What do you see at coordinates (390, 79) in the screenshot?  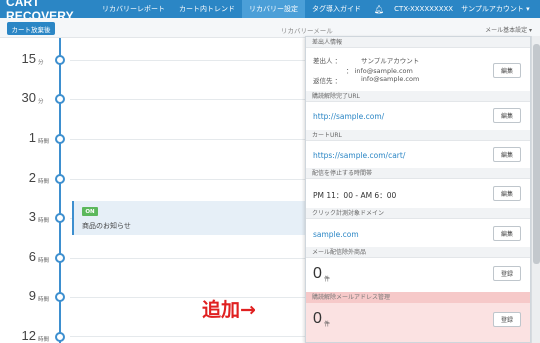 I see `reply-email: info@sample.com` at bounding box center [390, 79].